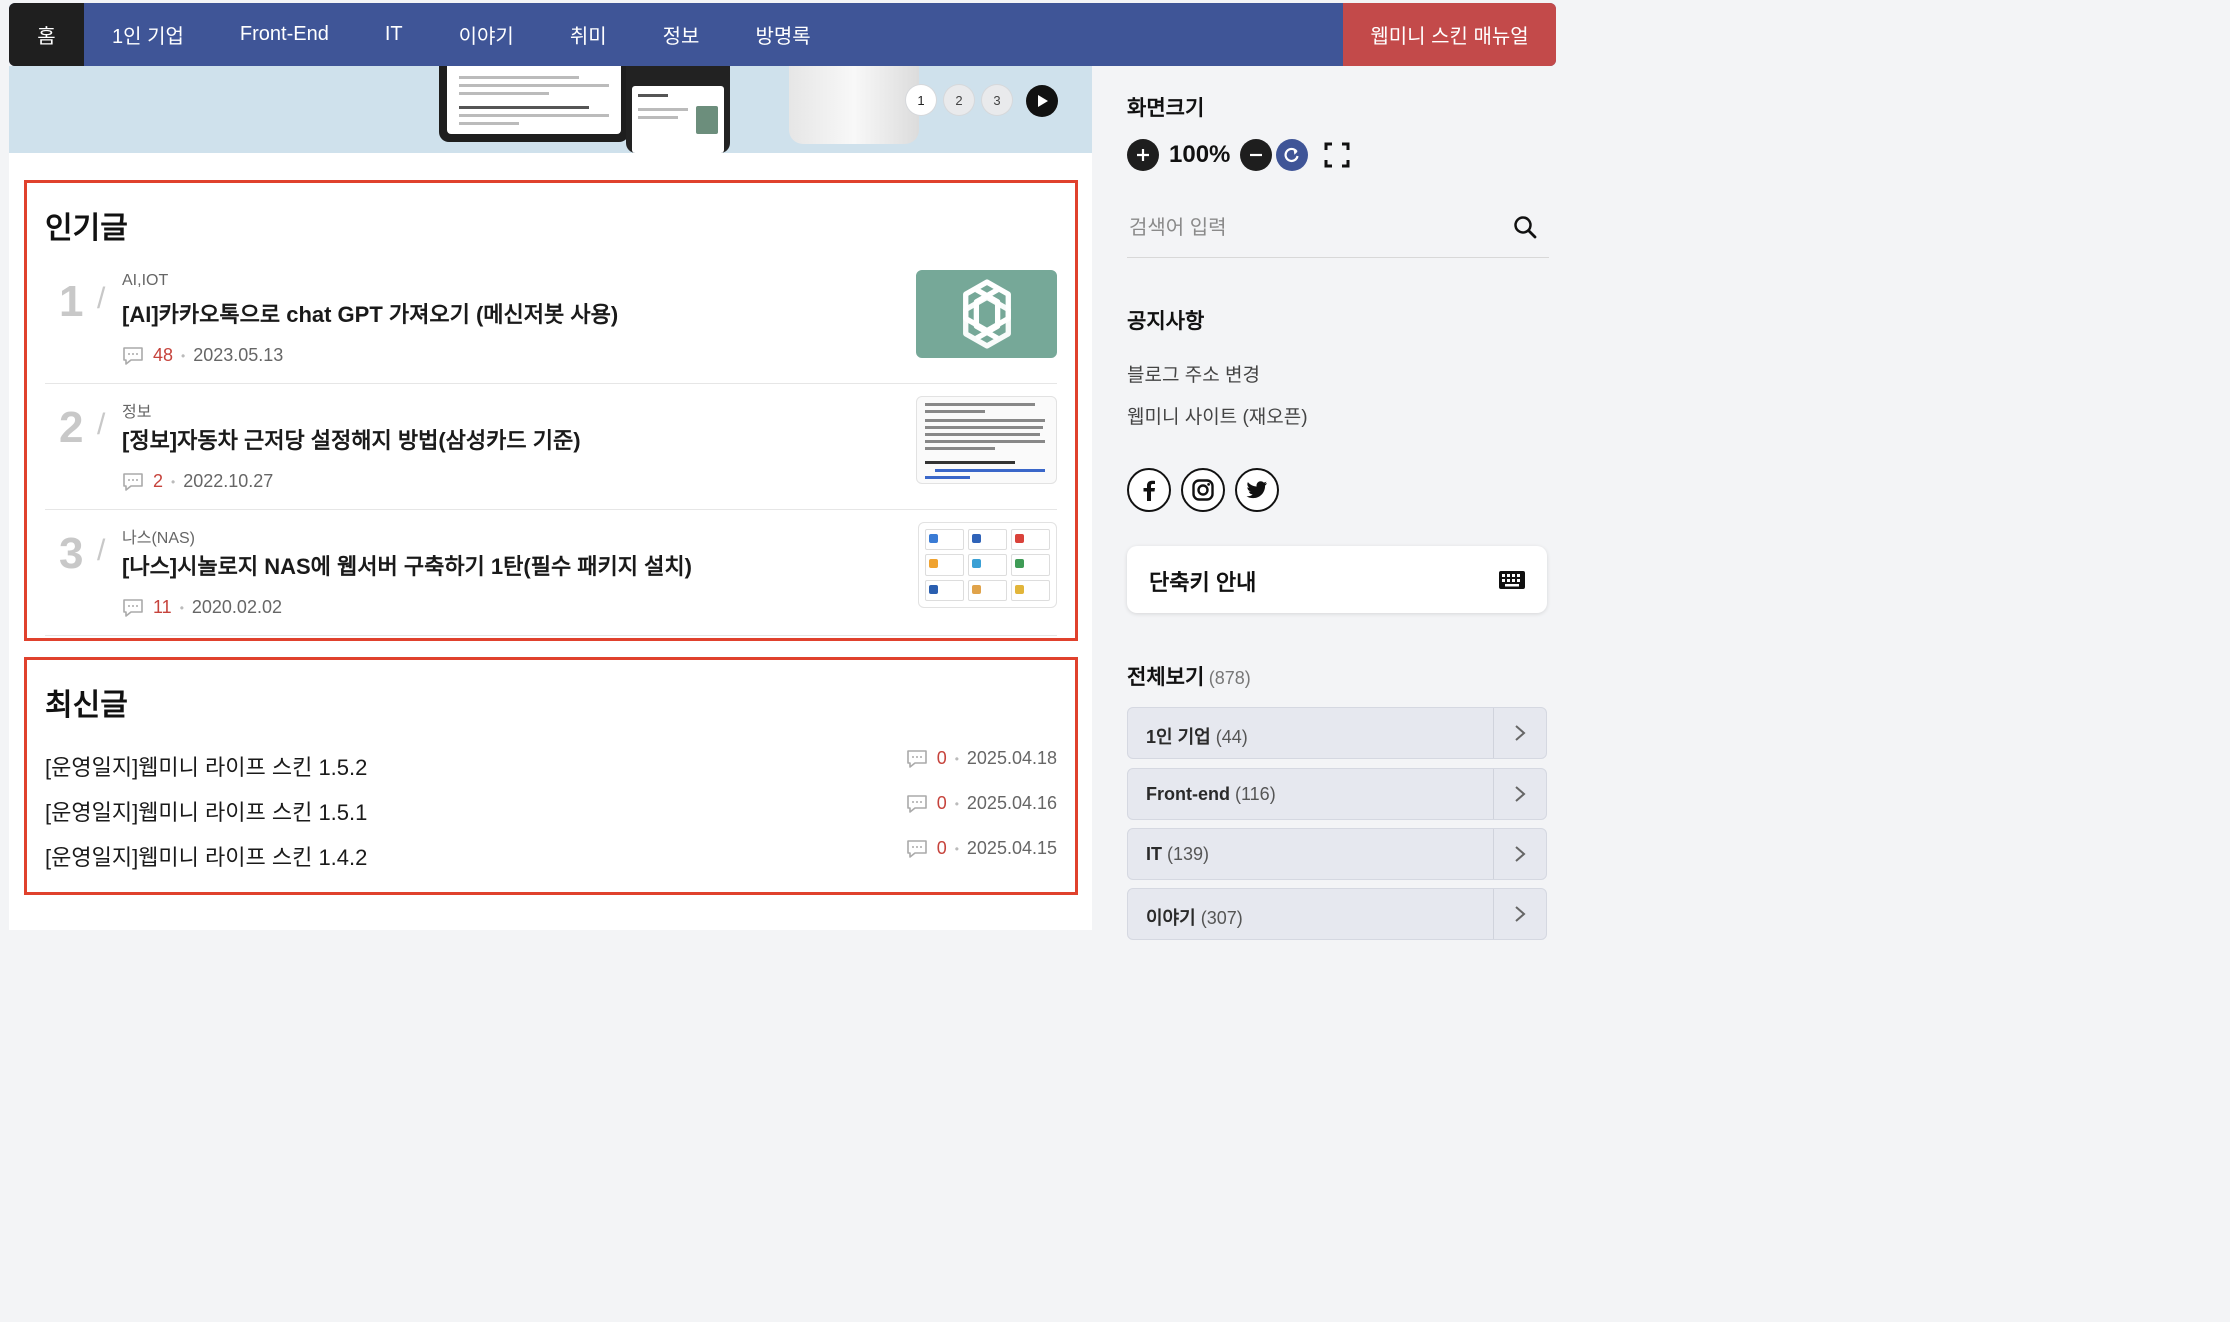 The height and width of the screenshot is (1322, 2230). Describe the element at coordinates (1229, 678) in the screenshot. I see `all-posts-count: (878)` at that location.